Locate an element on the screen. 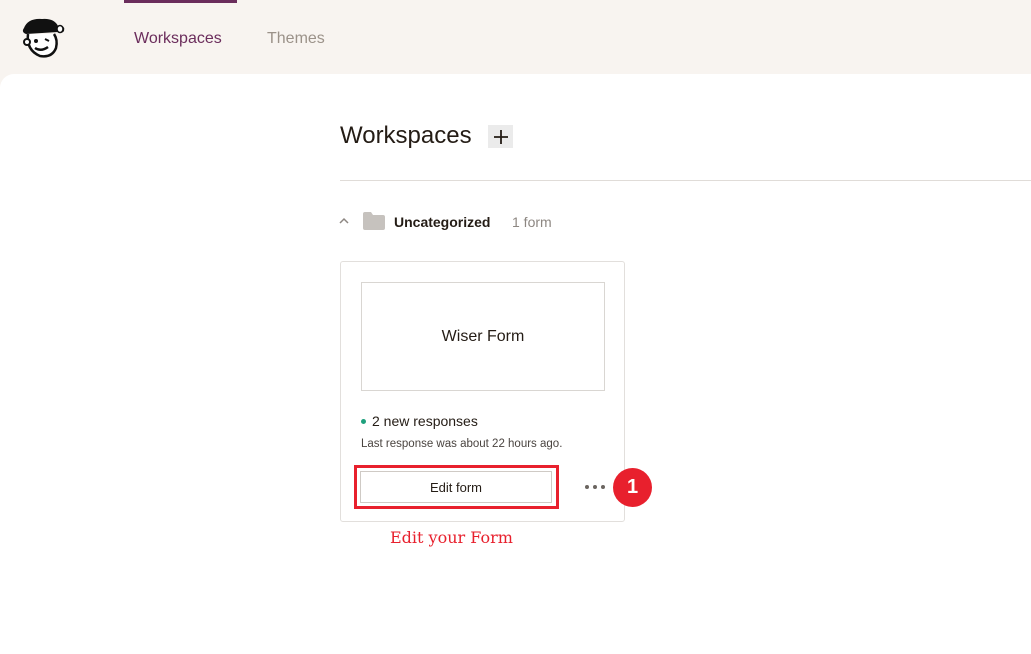 This screenshot has width=1031, height=654. step-number-badge: 1 is located at coordinates (632, 487).